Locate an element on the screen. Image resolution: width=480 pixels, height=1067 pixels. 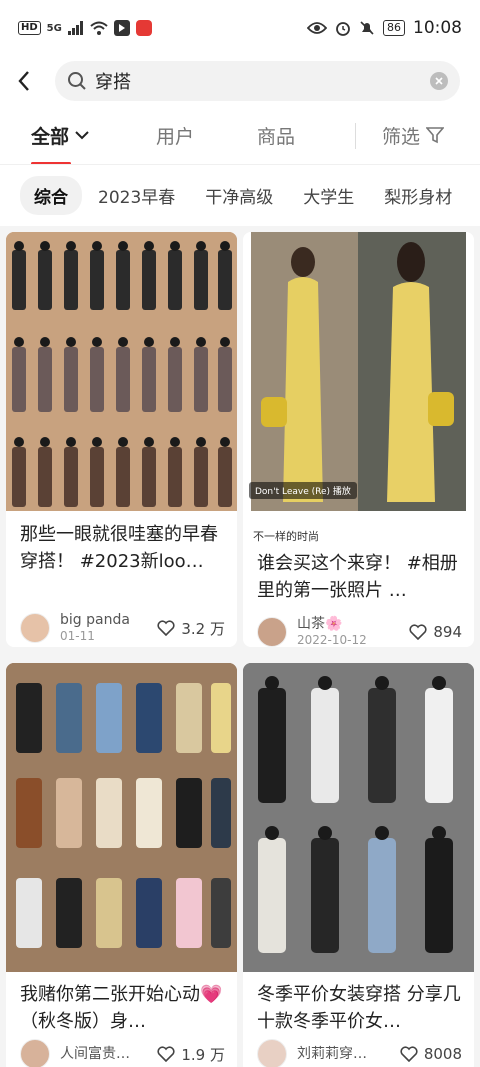
like-count: 1.9 万 is located at coordinates (203, 1054).